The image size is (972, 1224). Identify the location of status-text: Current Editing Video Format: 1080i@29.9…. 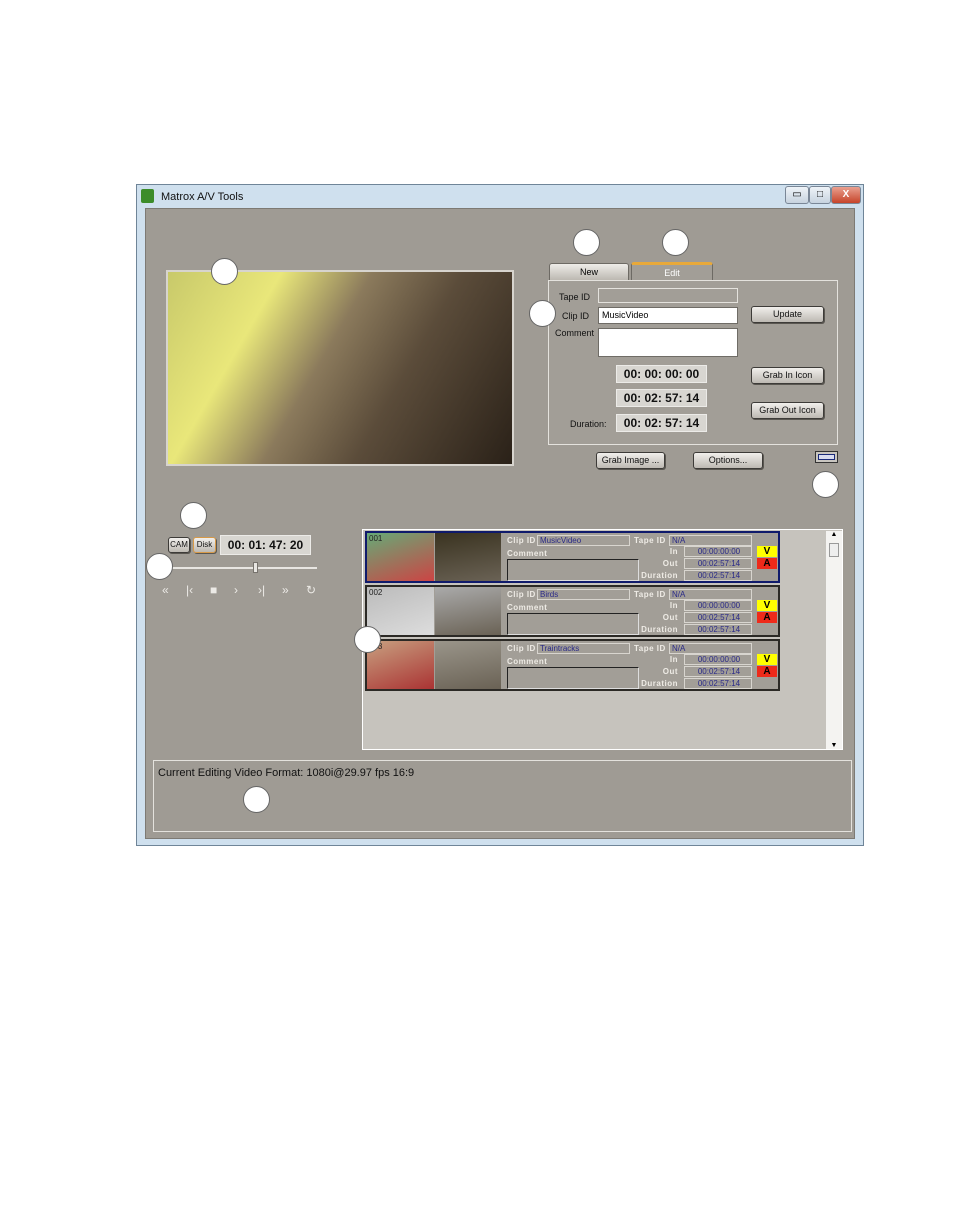
(286, 773).